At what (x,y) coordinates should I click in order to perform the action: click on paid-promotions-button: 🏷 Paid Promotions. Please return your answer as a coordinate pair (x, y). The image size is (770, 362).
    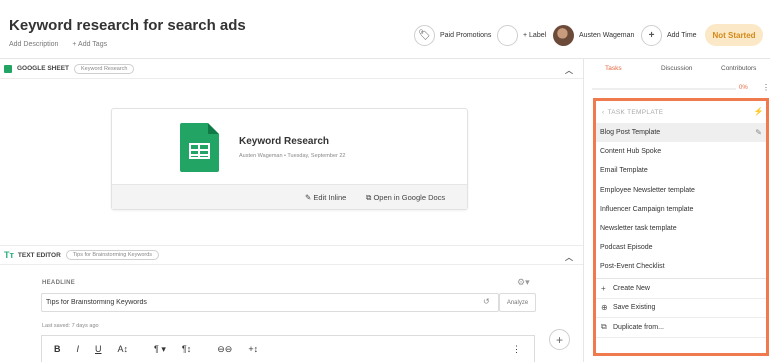
    Looking at the image, I should click on (452, 35).